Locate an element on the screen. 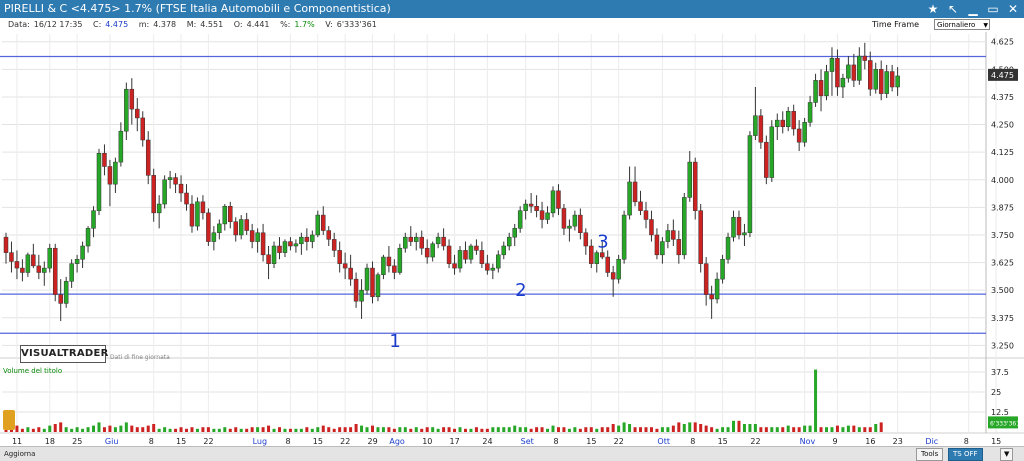 This screenshot has height=461, width=1024. pct-label: %: is located at coordinates (285, 24).